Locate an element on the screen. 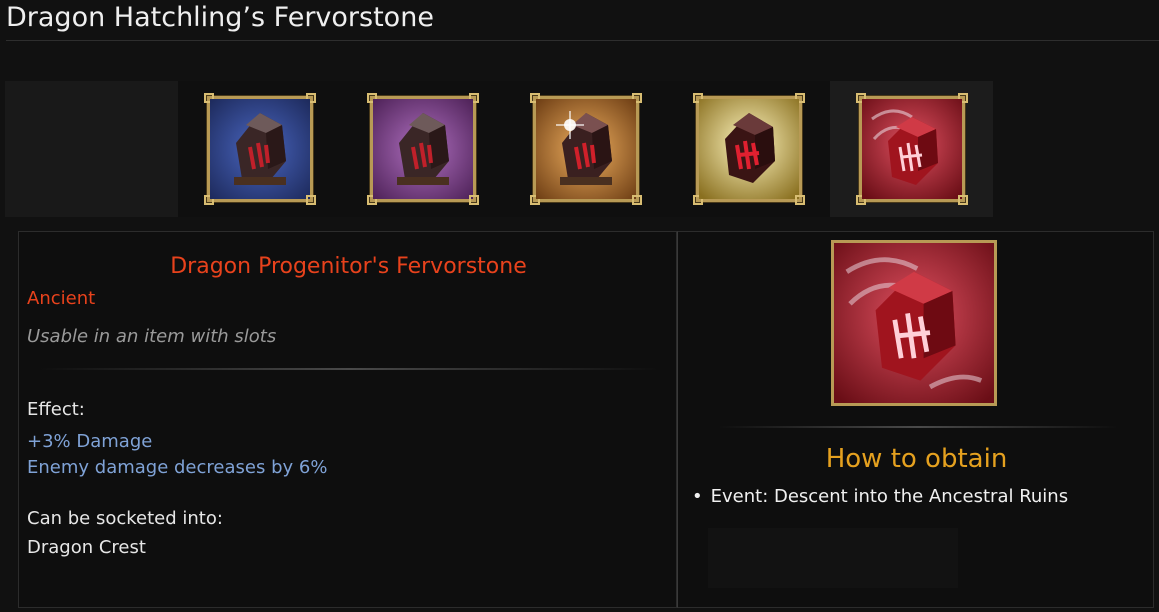 The height and width of the screenshot is (612, 1159). obtain-item-text: Event: Descent into the Ancestral Ruins is located at coordinates (889, 496).